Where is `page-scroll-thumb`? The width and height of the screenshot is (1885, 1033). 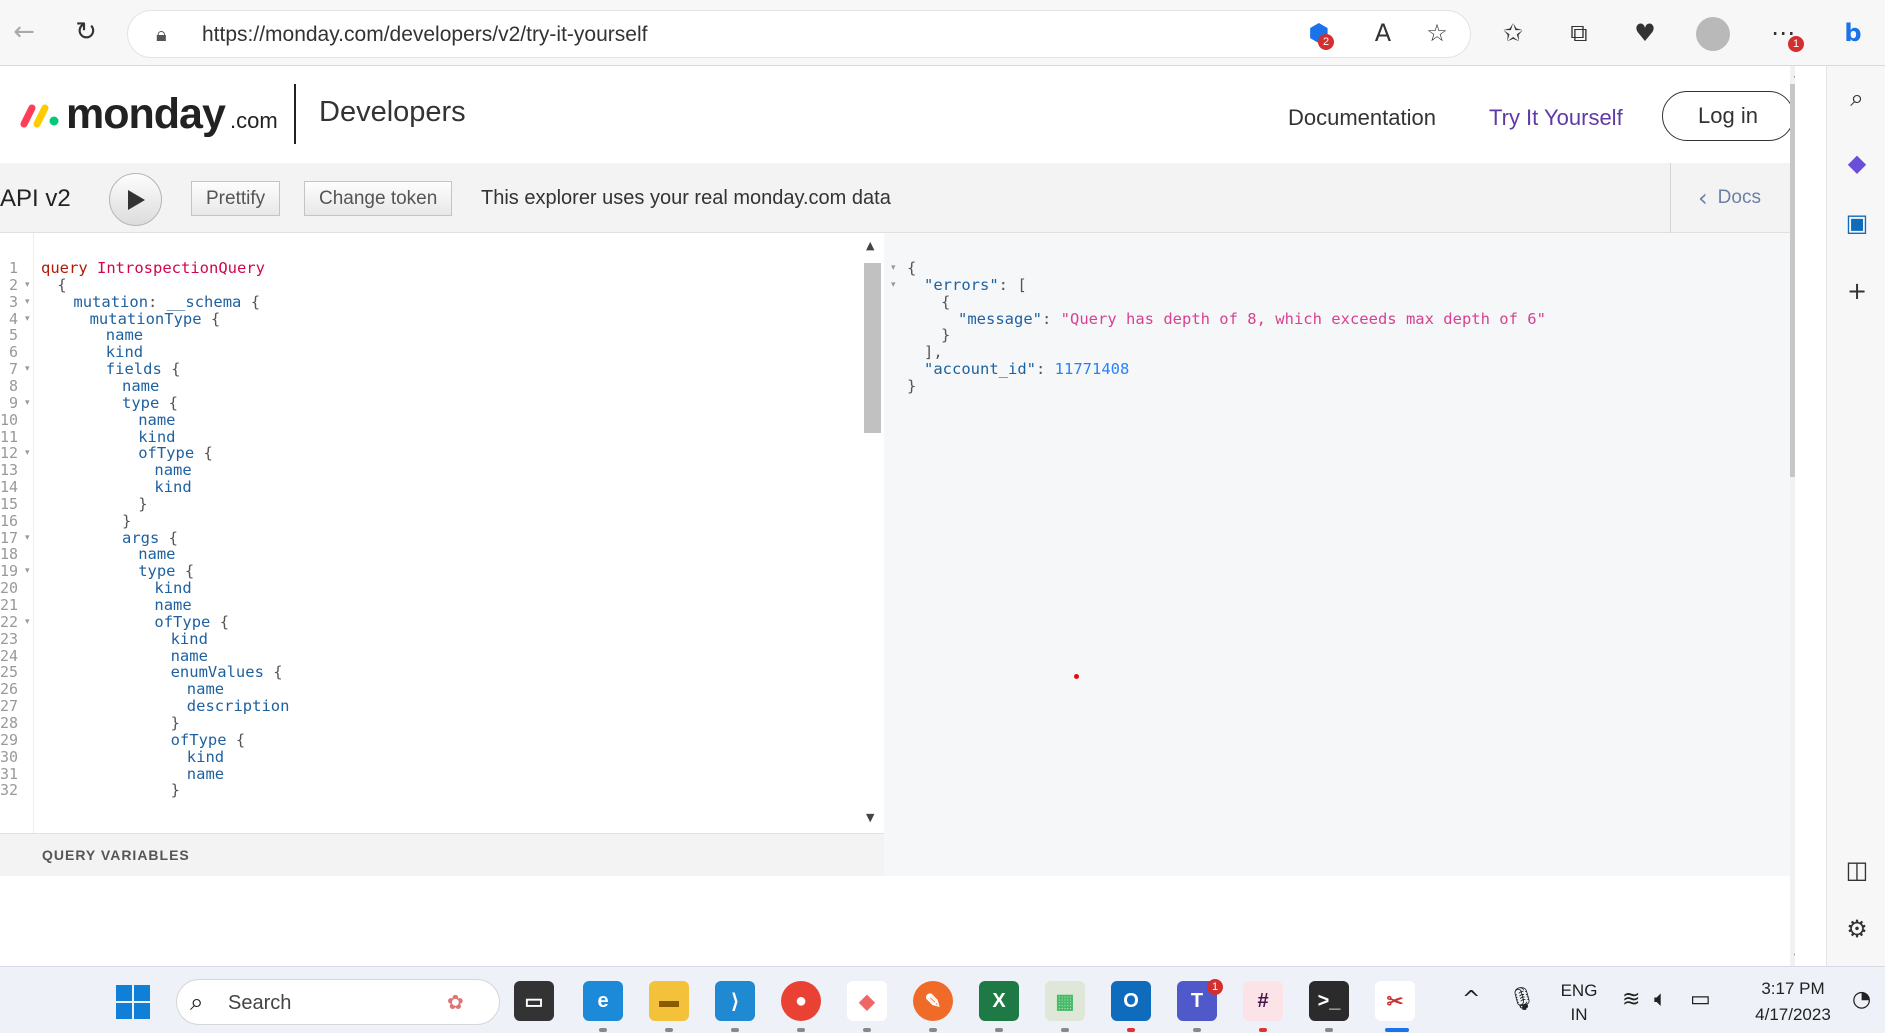
page-scroll-thumb is located at coordinates (1792, 280).